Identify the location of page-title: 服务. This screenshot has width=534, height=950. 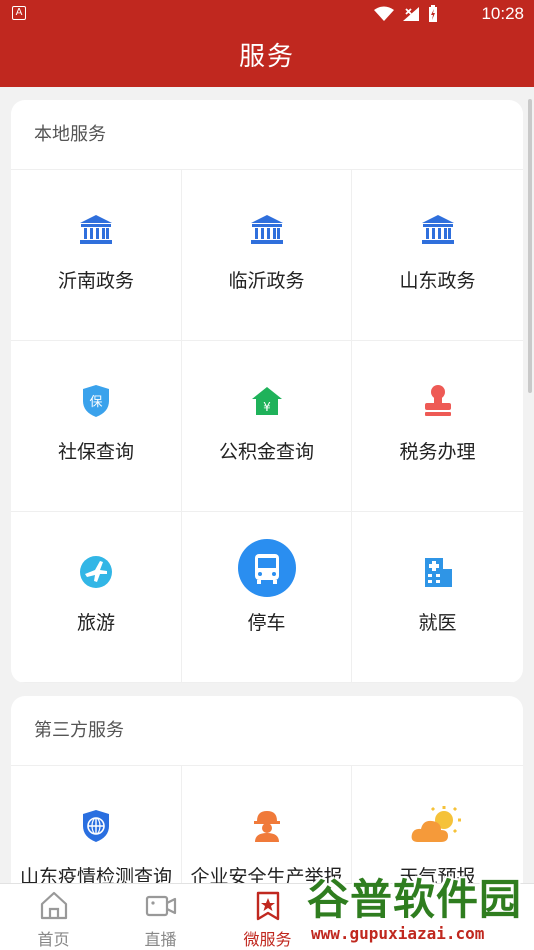
(266, 57).